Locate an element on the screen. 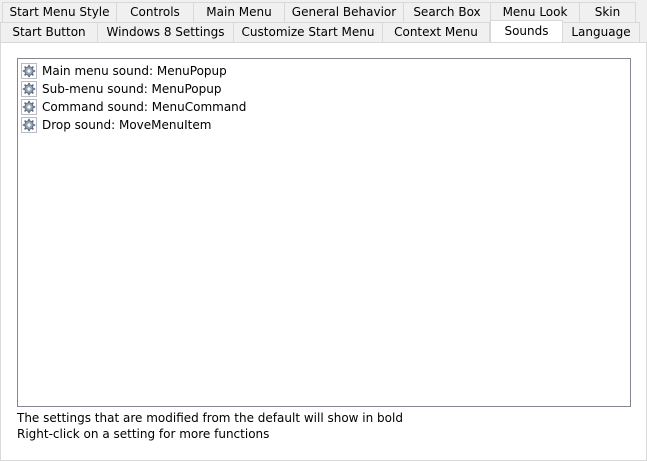 Image resolution: width=647 pixels, height=461 pixels. setting-drop-sound: Drop sound: MoveMenuItem is located at coordinates (116, 125).